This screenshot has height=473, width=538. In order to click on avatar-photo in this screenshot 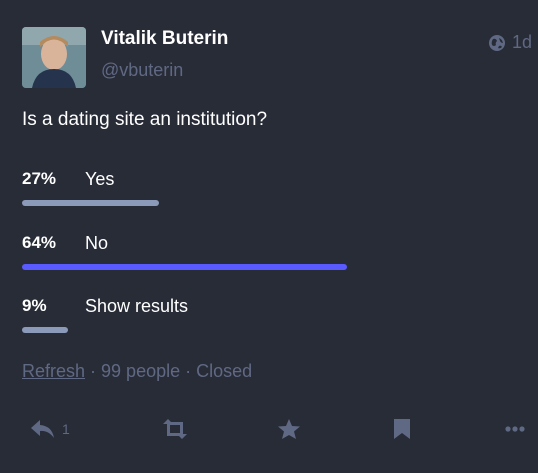, I will do `click(54, 57)`.